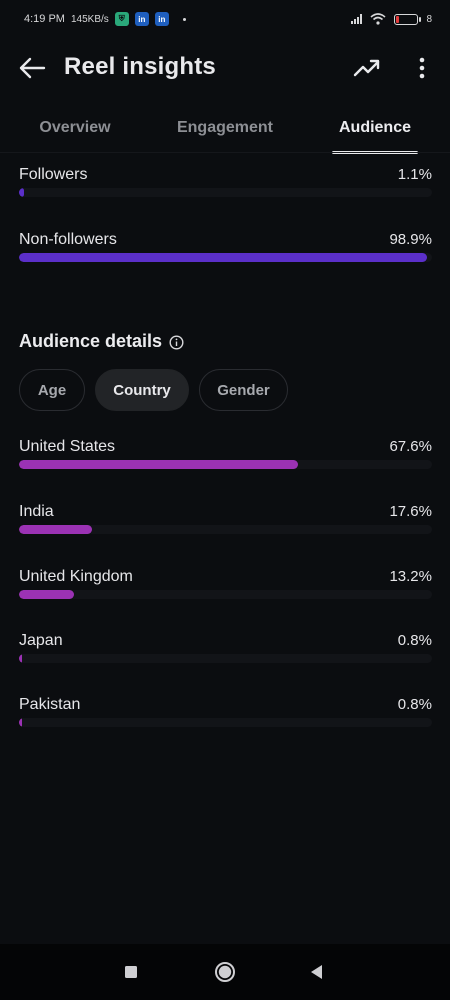 The image size is (450, 1000). I want to click on country-row-india: India 17.6%, so click(225, 528).